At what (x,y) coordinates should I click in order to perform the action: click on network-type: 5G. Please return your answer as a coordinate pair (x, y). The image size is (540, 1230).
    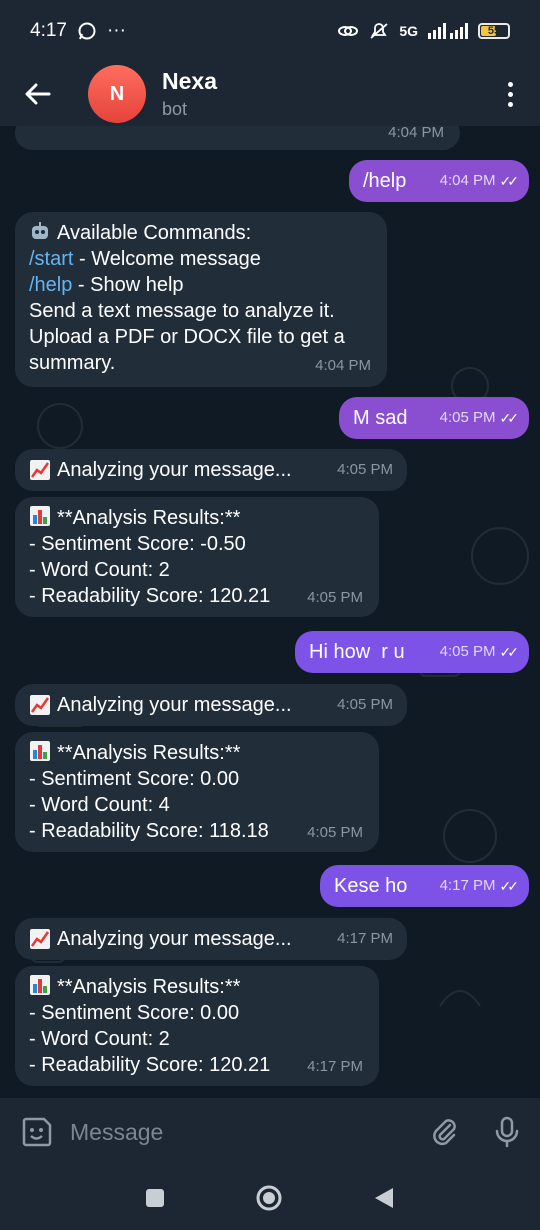
    Looking at the image, I should click on (408, 31).